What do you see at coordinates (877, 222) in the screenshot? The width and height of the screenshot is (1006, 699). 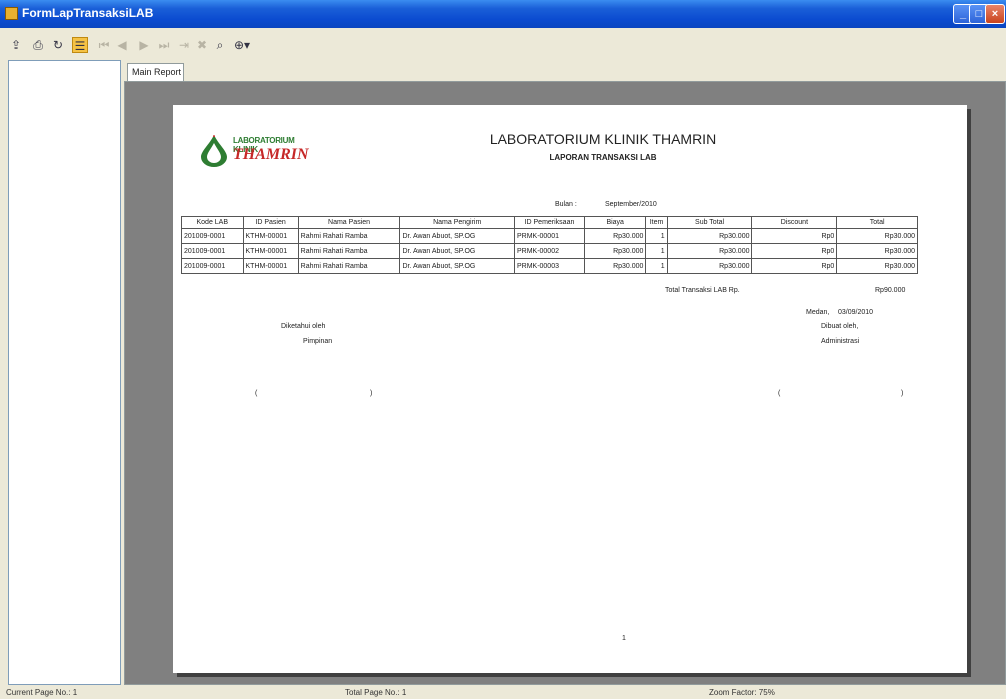 I see `col-total: Total` at bounding box center [877, 222].